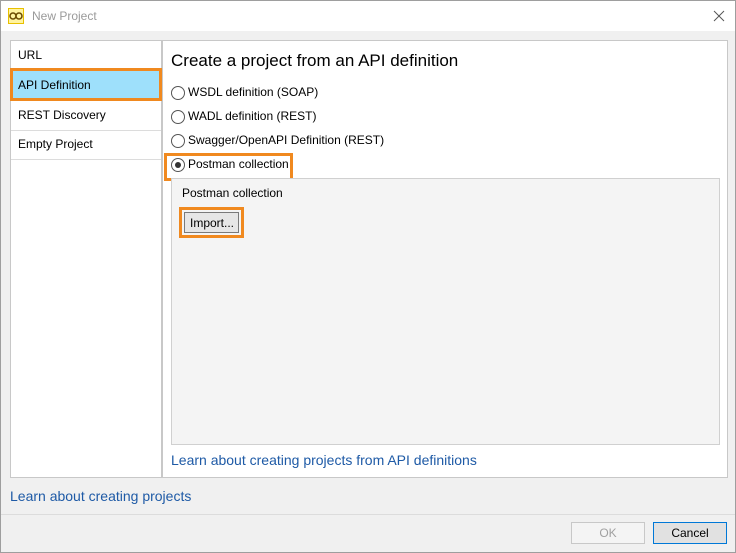 The height and width of the screenshot is (553, 736). Describe the element at coordinates (86, 84) in the screenshot. I see `nav-highlight-frame` at that location.